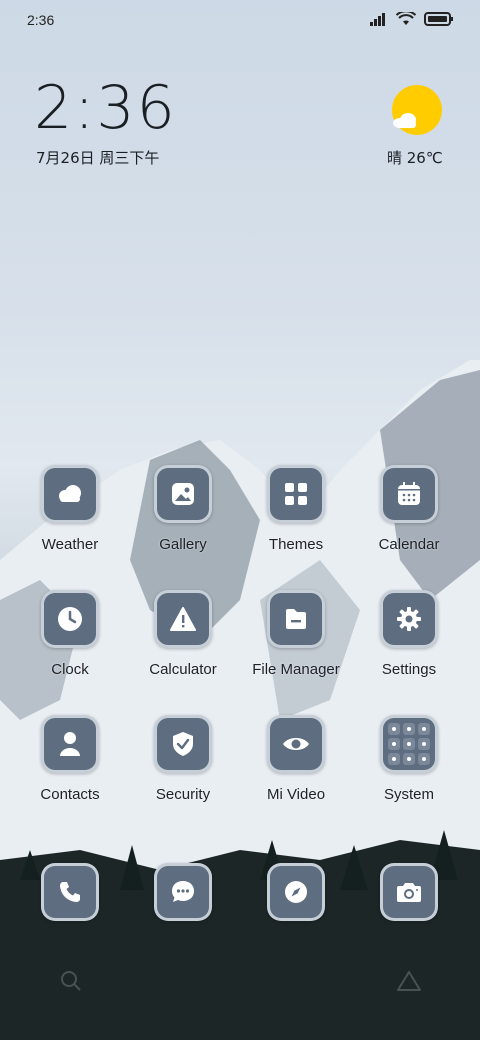 The image size is (480, 1040). I want to click on app-mi-video: Mi Video, so click(296, 759).